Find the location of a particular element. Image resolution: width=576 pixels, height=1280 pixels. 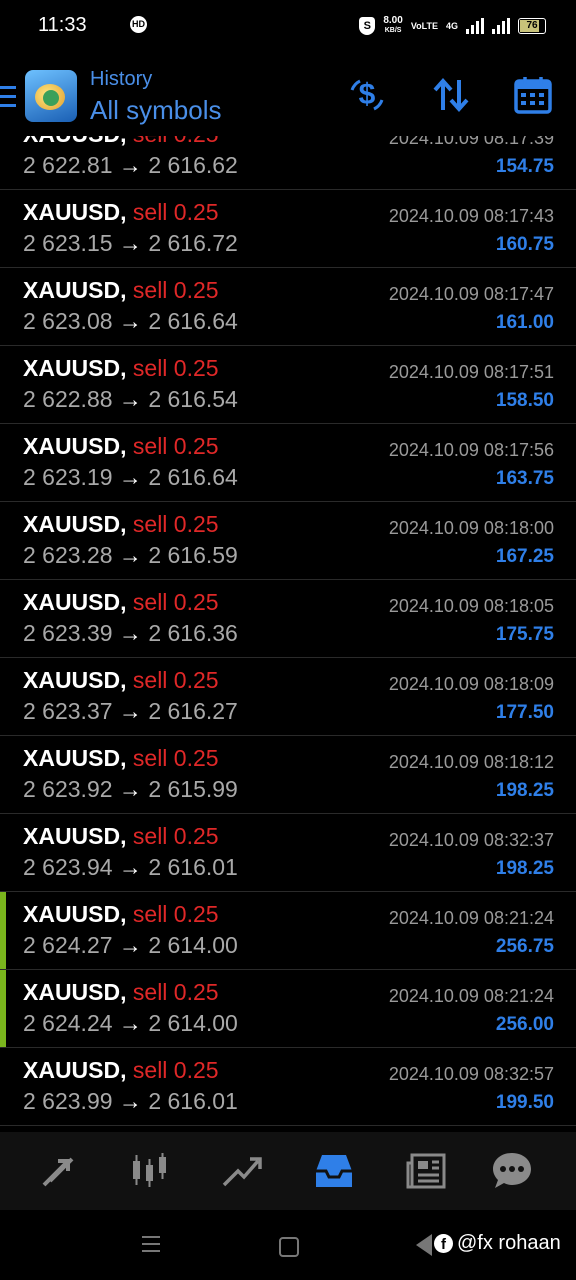

trade-time: 2024.10.09 08:17:51 is located at coordinates (471, 372).